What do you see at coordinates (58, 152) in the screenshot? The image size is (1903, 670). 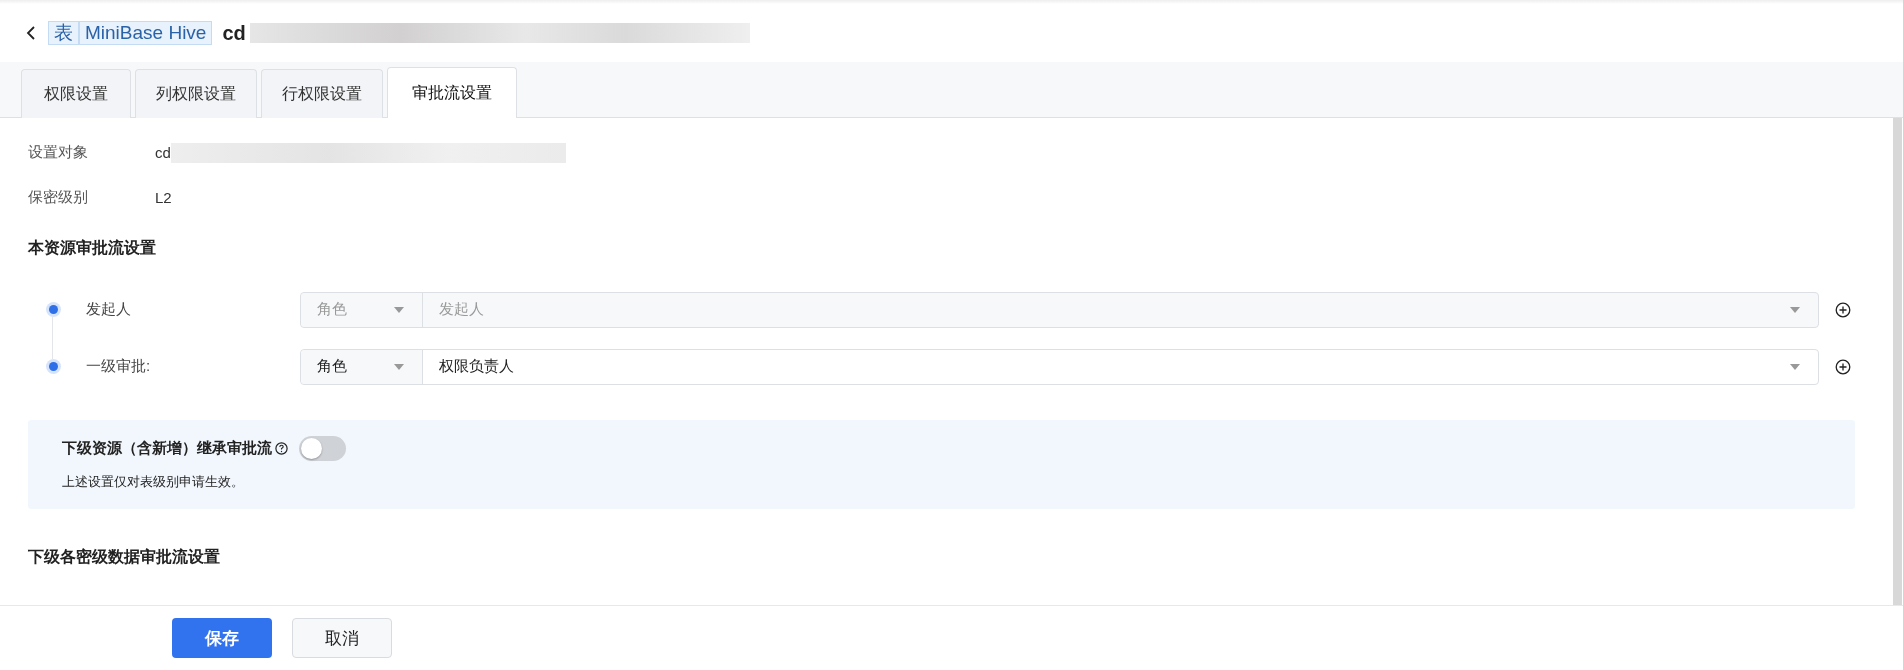 I see `field-label: 设置对象` at bounding box center [58, 152].